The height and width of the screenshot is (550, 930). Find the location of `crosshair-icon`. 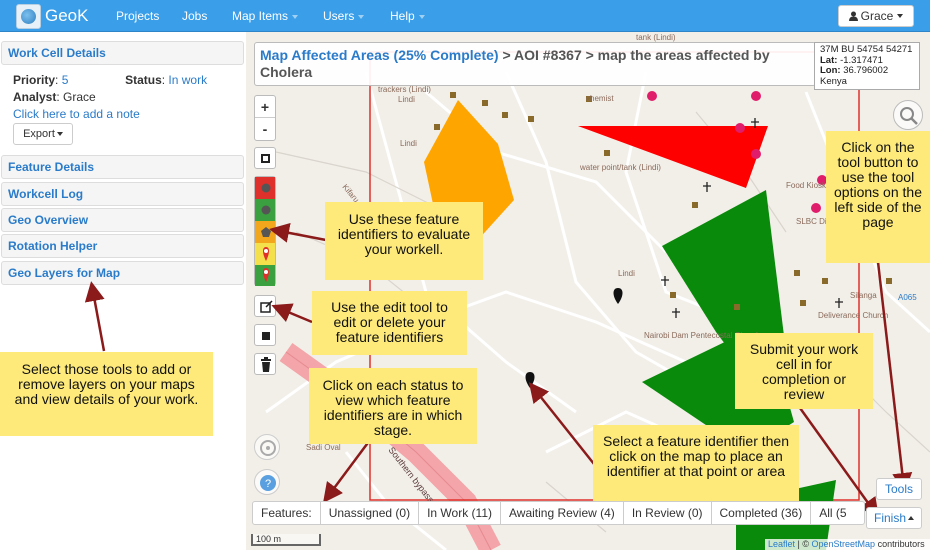

crosshair-icon is located at coordinates (267, 447).